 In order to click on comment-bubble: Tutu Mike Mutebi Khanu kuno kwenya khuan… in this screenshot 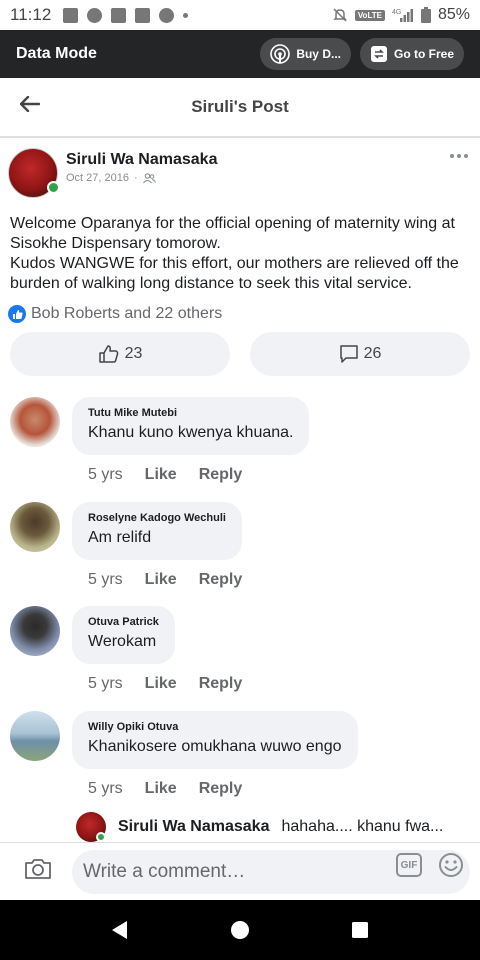, I will do `click(191, 426)`.